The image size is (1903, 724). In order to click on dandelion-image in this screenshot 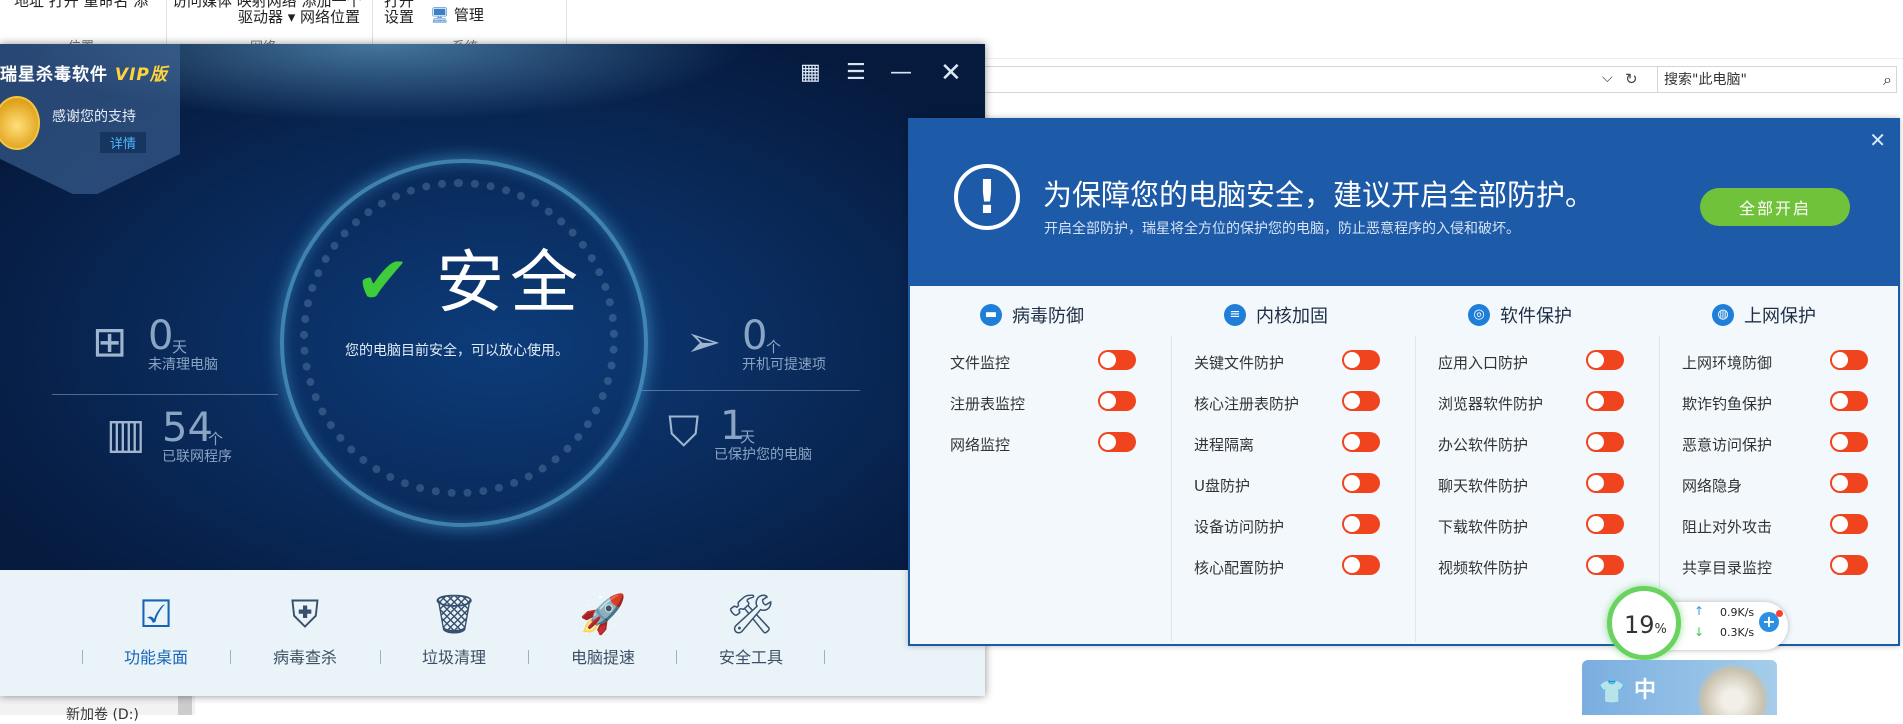, I will do `click(1733, 689)`.